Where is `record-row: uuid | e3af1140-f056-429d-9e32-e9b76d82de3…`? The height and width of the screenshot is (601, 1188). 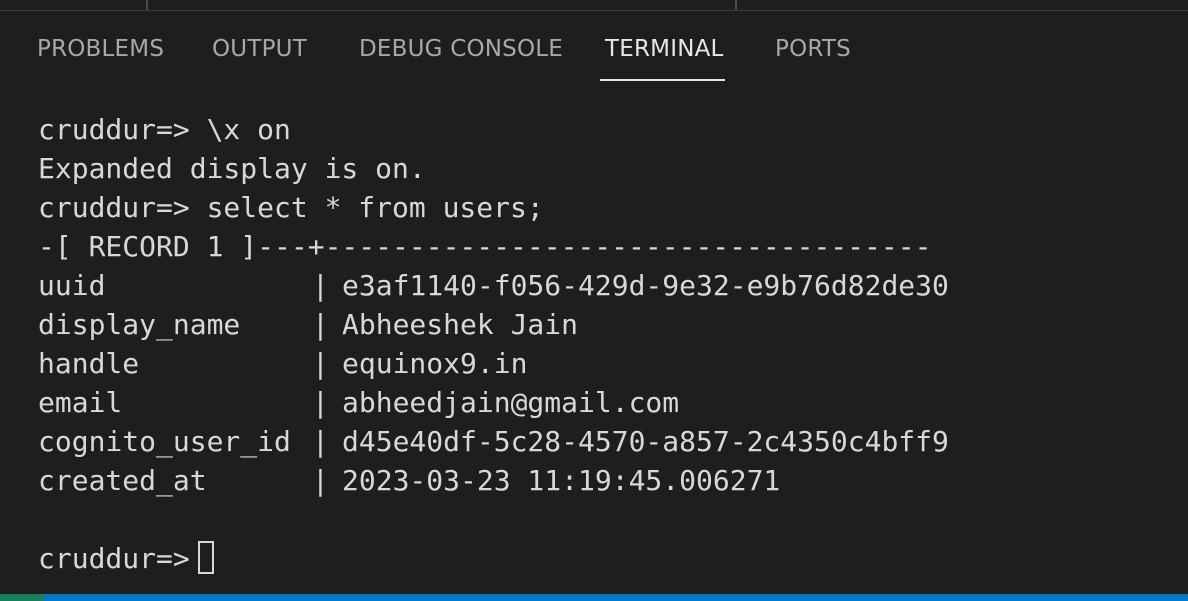
record-row: uuid | e3af1140-f056-429d-9e32-e9b76d82de3… is located at coordinates (493, 285).